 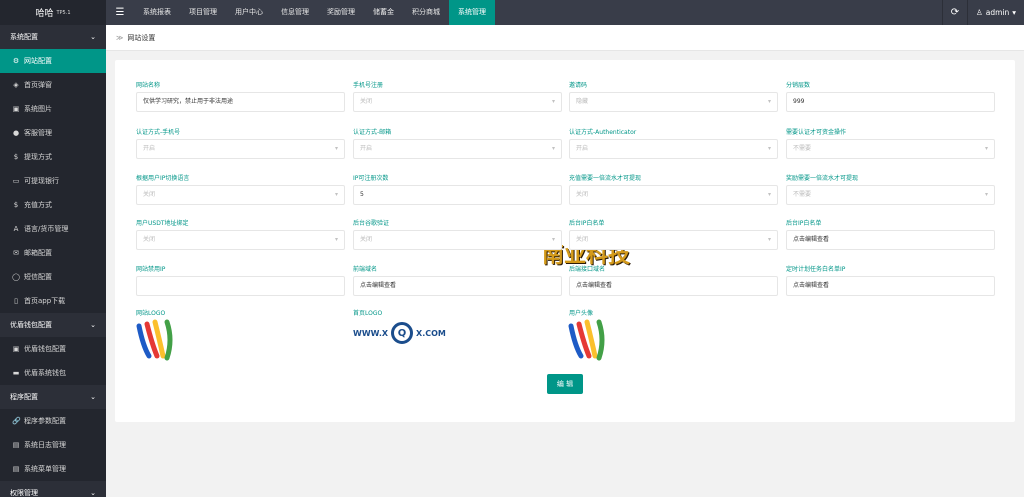 I want to click on sidebar-item: ▣ 优盾钱包配置, so click(x=53, y=349).